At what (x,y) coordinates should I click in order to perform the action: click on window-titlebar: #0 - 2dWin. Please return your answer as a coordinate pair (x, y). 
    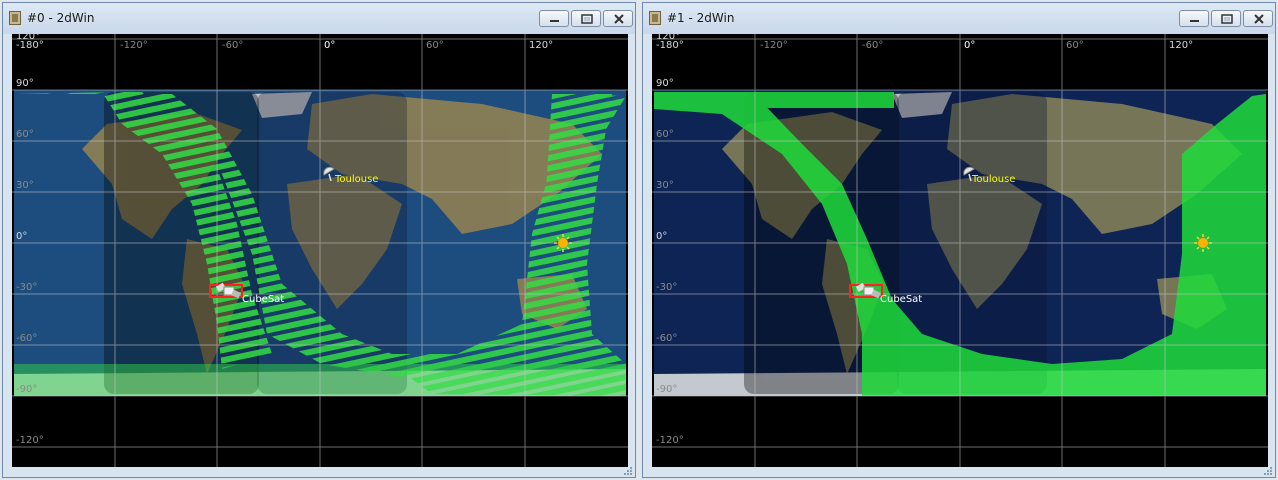
    Looking at the image, I should click on (319, 18).